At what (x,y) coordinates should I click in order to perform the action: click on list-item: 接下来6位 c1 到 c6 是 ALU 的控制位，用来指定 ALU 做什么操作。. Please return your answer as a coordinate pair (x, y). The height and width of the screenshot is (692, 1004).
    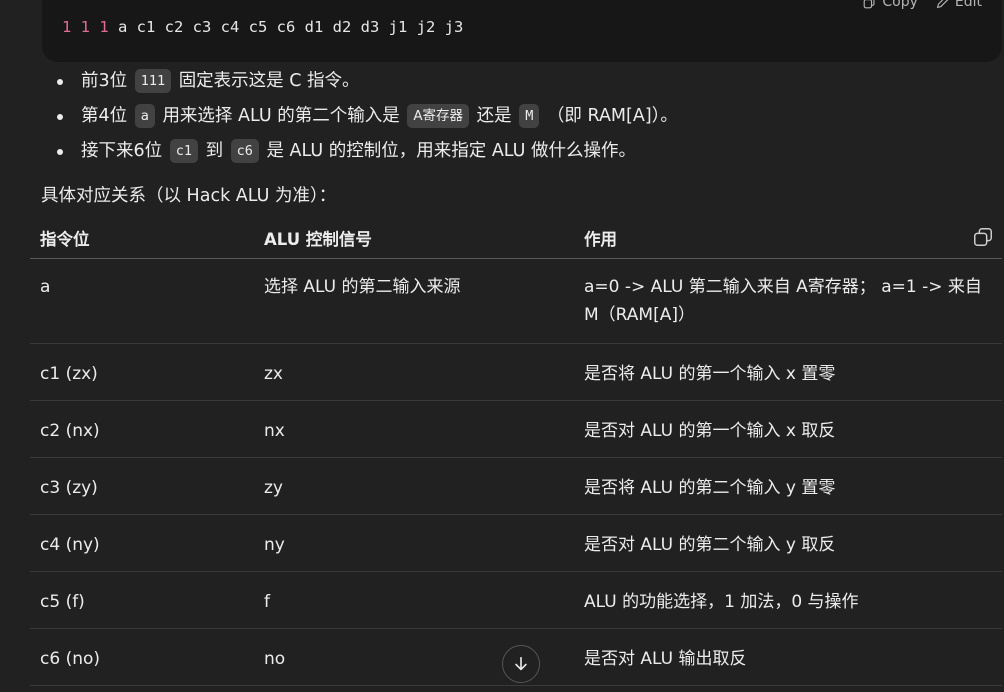
    Looking at the image, I should click on (363, 153).